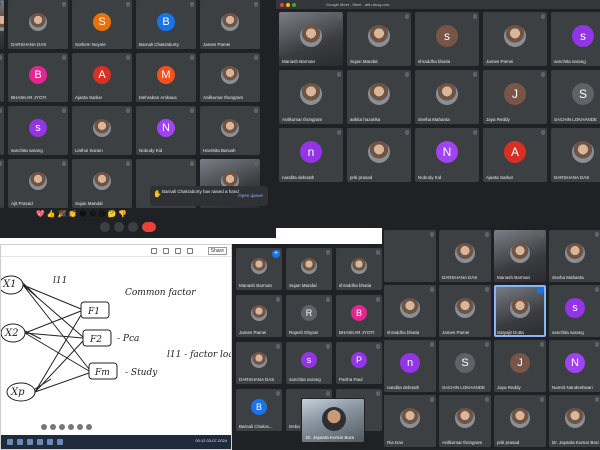 Image resolution: width=600 pixels, height=450 pixels. What do you see at coordinates (574, 366) in the screenshot?
I see `participant-tile: N Namrit Nandeshwari` at bounding box center [574, 366].